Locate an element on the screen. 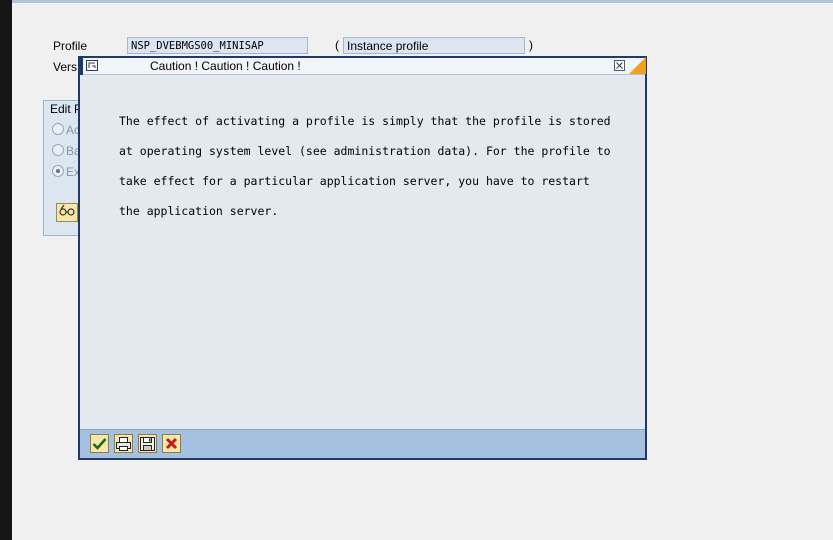  paren-close: ) is located at coordinates (531, 45).